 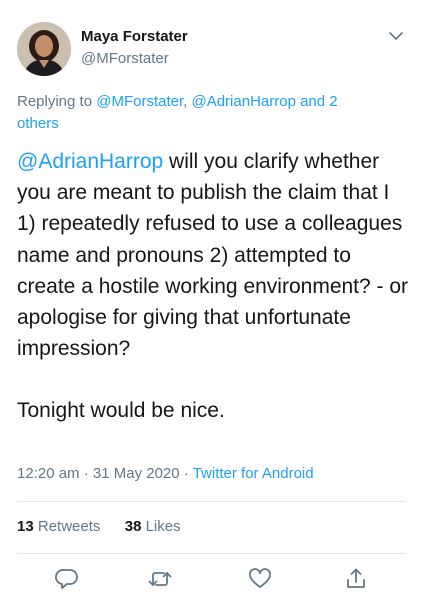 I want to click on tweet-mention-adrianharrop: @AdrianHarrop, so click(x=90, y=161).